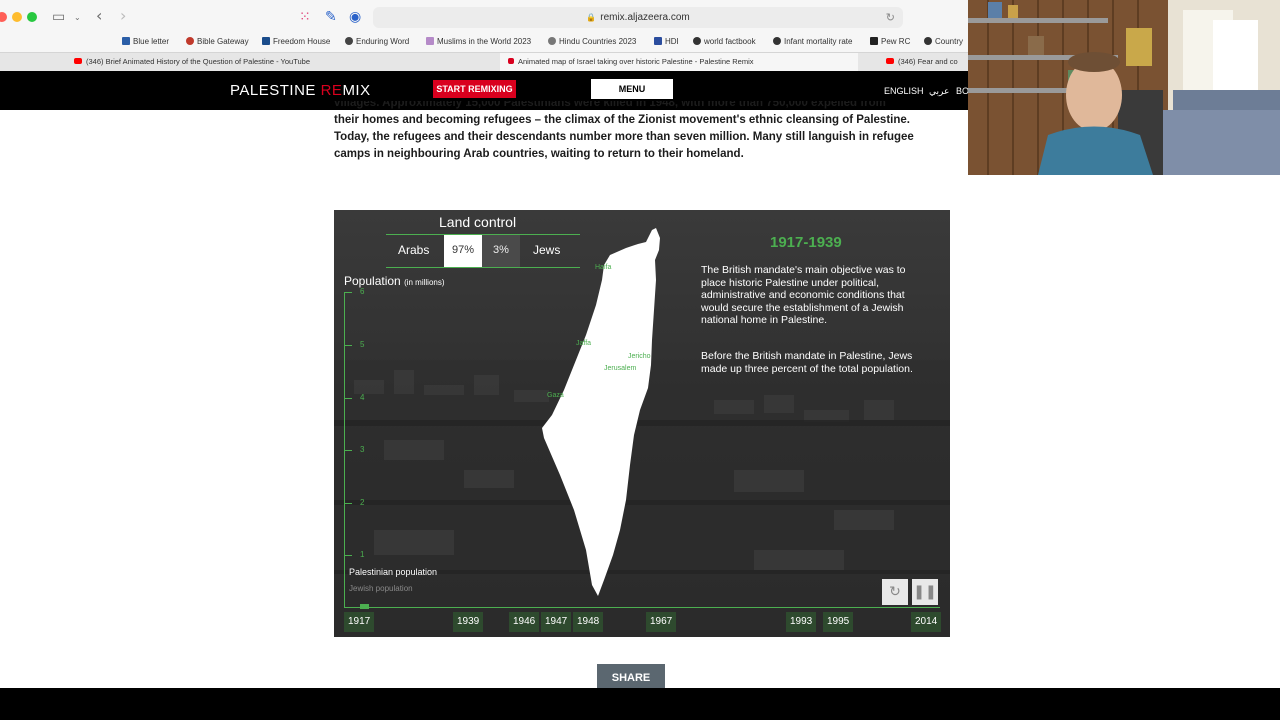  Describe the element at coordinates (478, 41) in the screenshot. I see `bookmark-muslims-world: Muslims in the World 2023` at that location.